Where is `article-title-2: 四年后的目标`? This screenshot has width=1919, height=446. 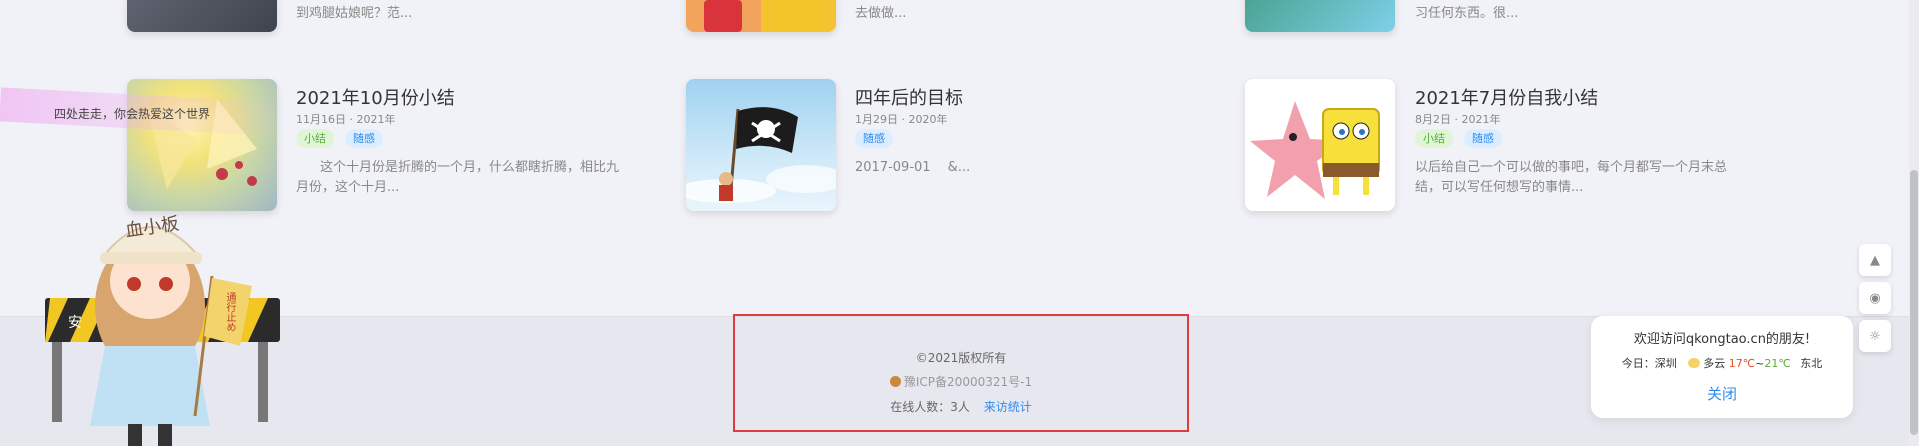 article-title-2: 四年后的目标 is located at coordinates (909, 97).